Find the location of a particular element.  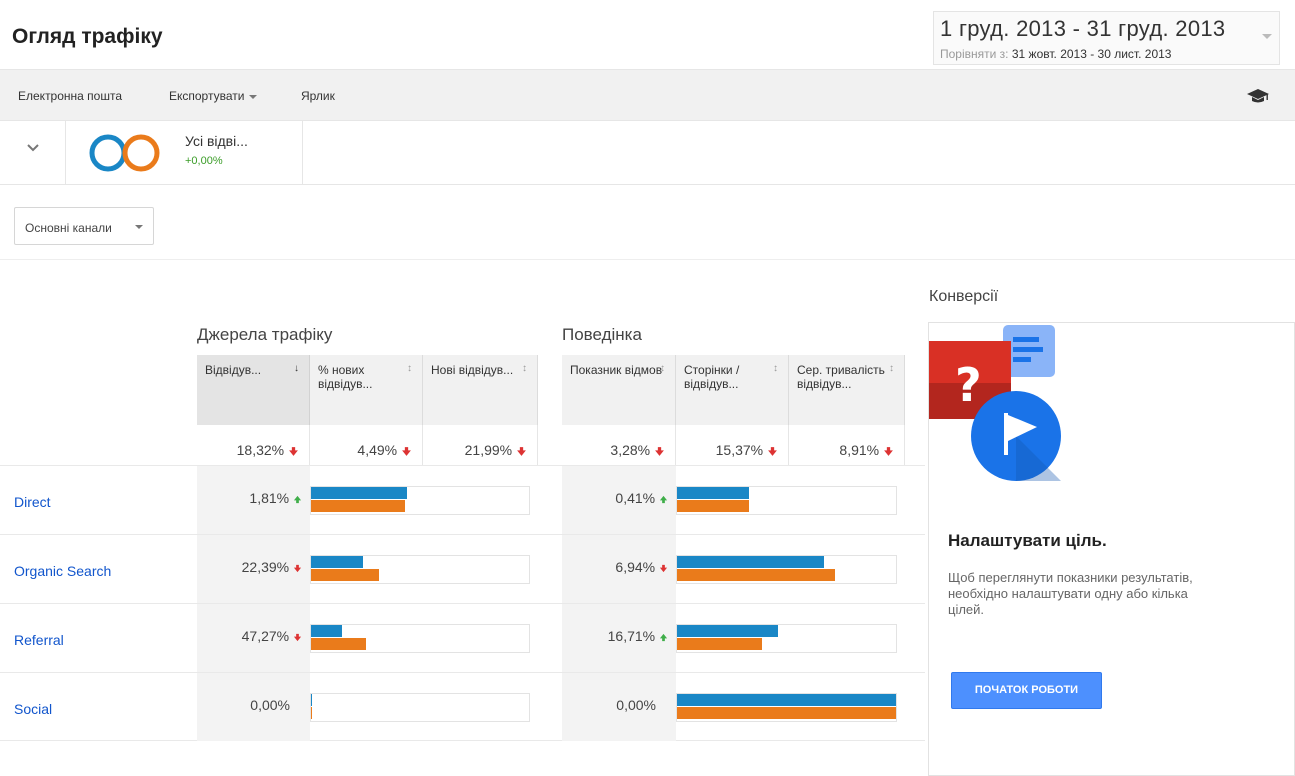

column-header-new-visits: Нові відвідув... ↕ is located at coordinates (480, 390).